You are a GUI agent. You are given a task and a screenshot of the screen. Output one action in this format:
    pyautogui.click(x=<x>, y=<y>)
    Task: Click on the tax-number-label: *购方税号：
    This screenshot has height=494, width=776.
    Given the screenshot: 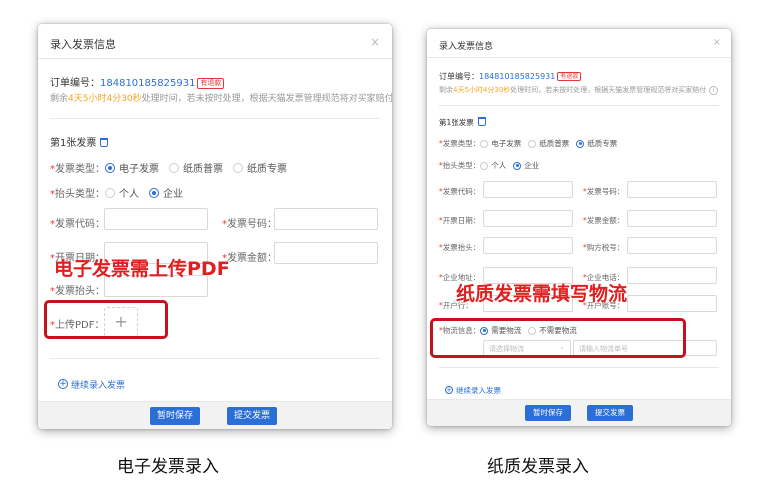 What is the action you would take?
    pyautogui.click(x=604, y=247)
    